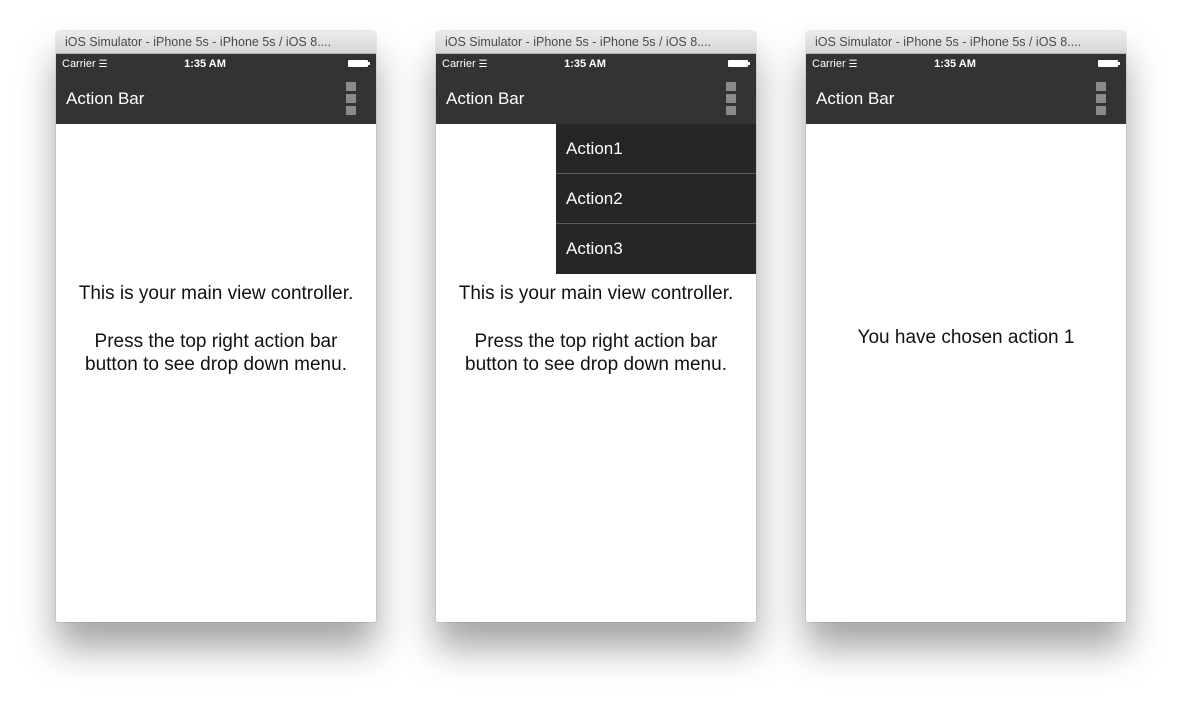  Describe the element at coordinates (656, 249) in the screenshot. I see `dropdown-item-action3: Action3` at that location.